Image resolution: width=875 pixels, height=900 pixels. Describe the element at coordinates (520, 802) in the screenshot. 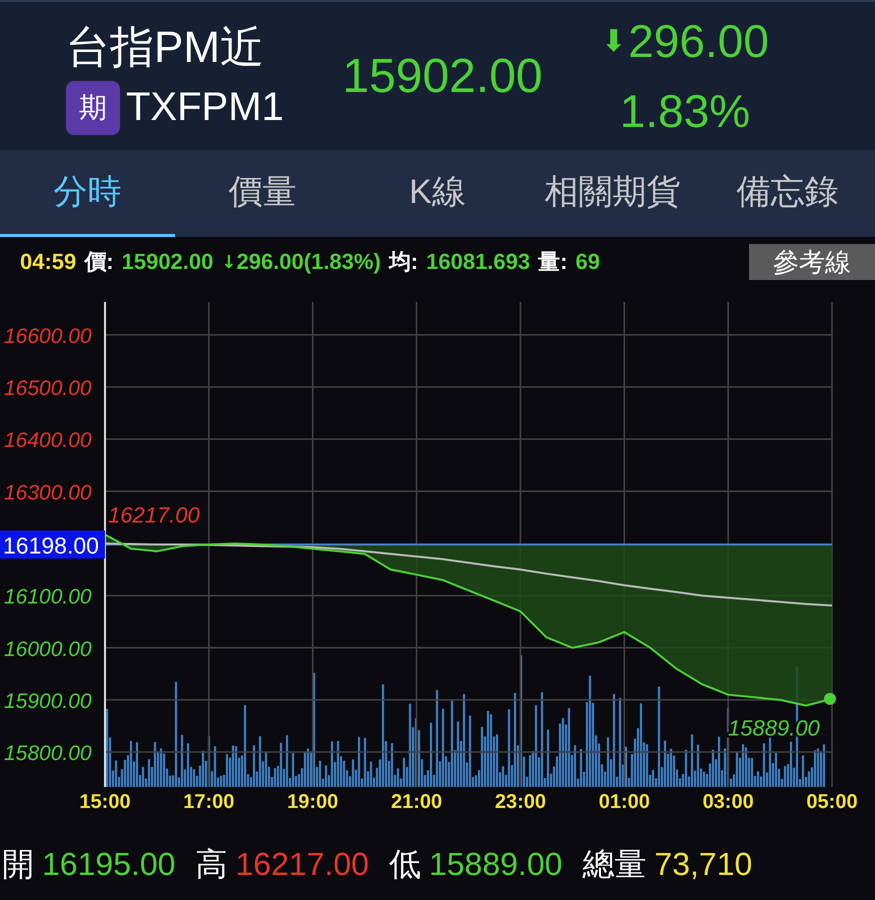

I see `time-axis-label: 23:00` at that location.